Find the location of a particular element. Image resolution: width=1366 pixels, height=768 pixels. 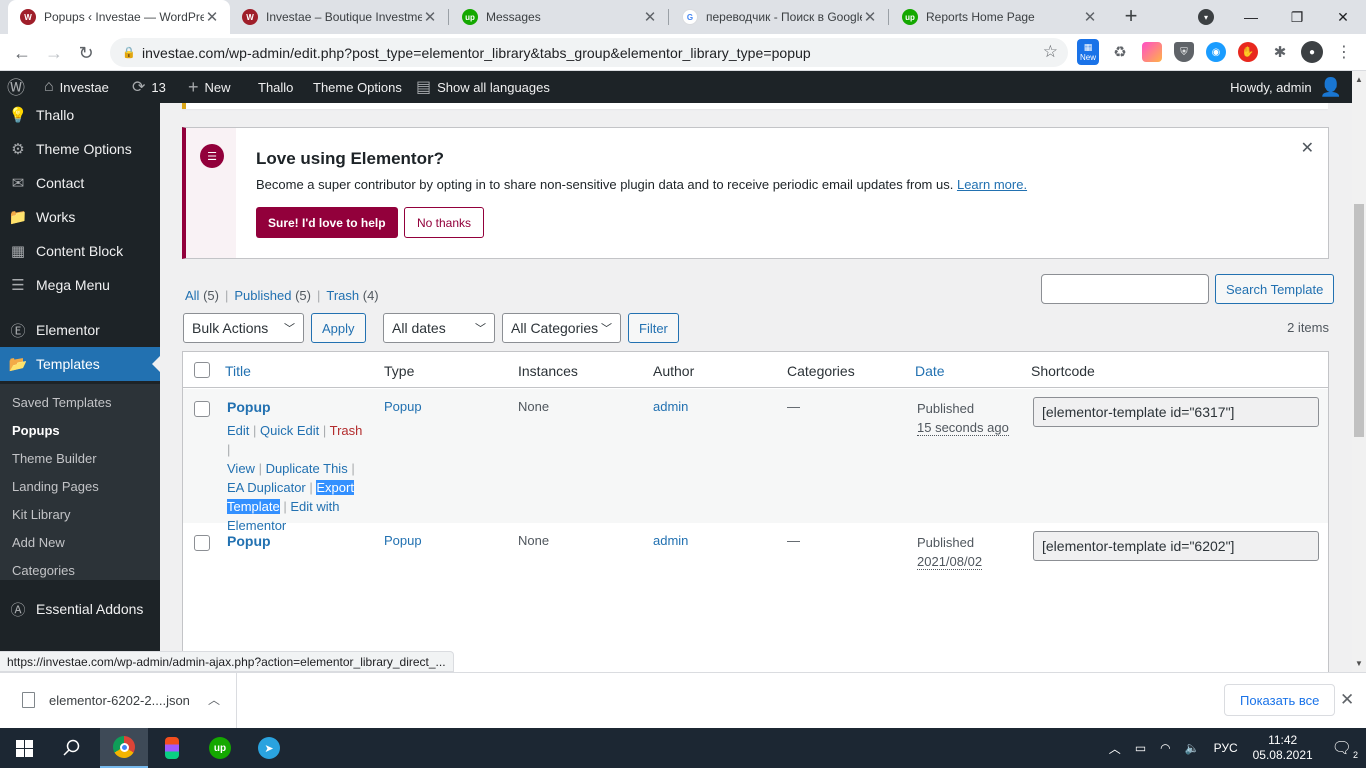

menu-elementor: Ⓔ Elementor is located at coordinates (80, 330).